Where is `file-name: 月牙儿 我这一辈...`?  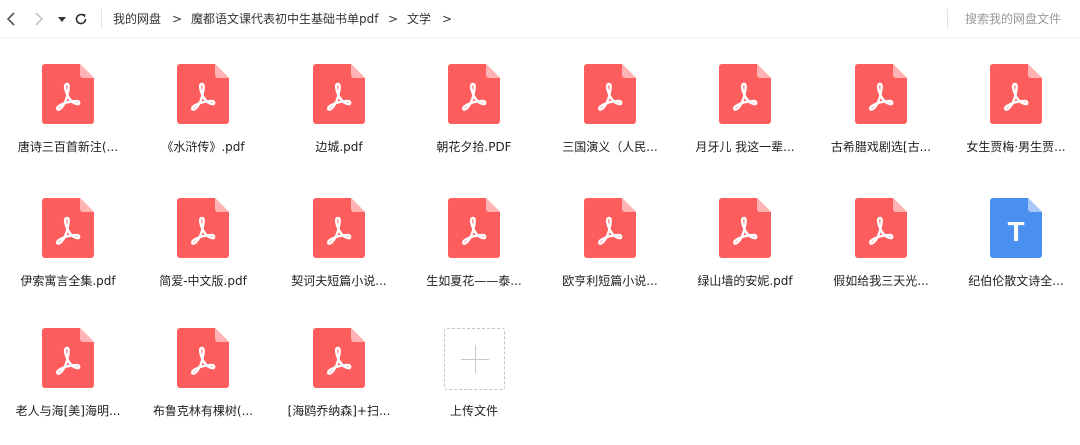
file-name: 月牙儿 我这一辈... is located at coordinates (745, 147).